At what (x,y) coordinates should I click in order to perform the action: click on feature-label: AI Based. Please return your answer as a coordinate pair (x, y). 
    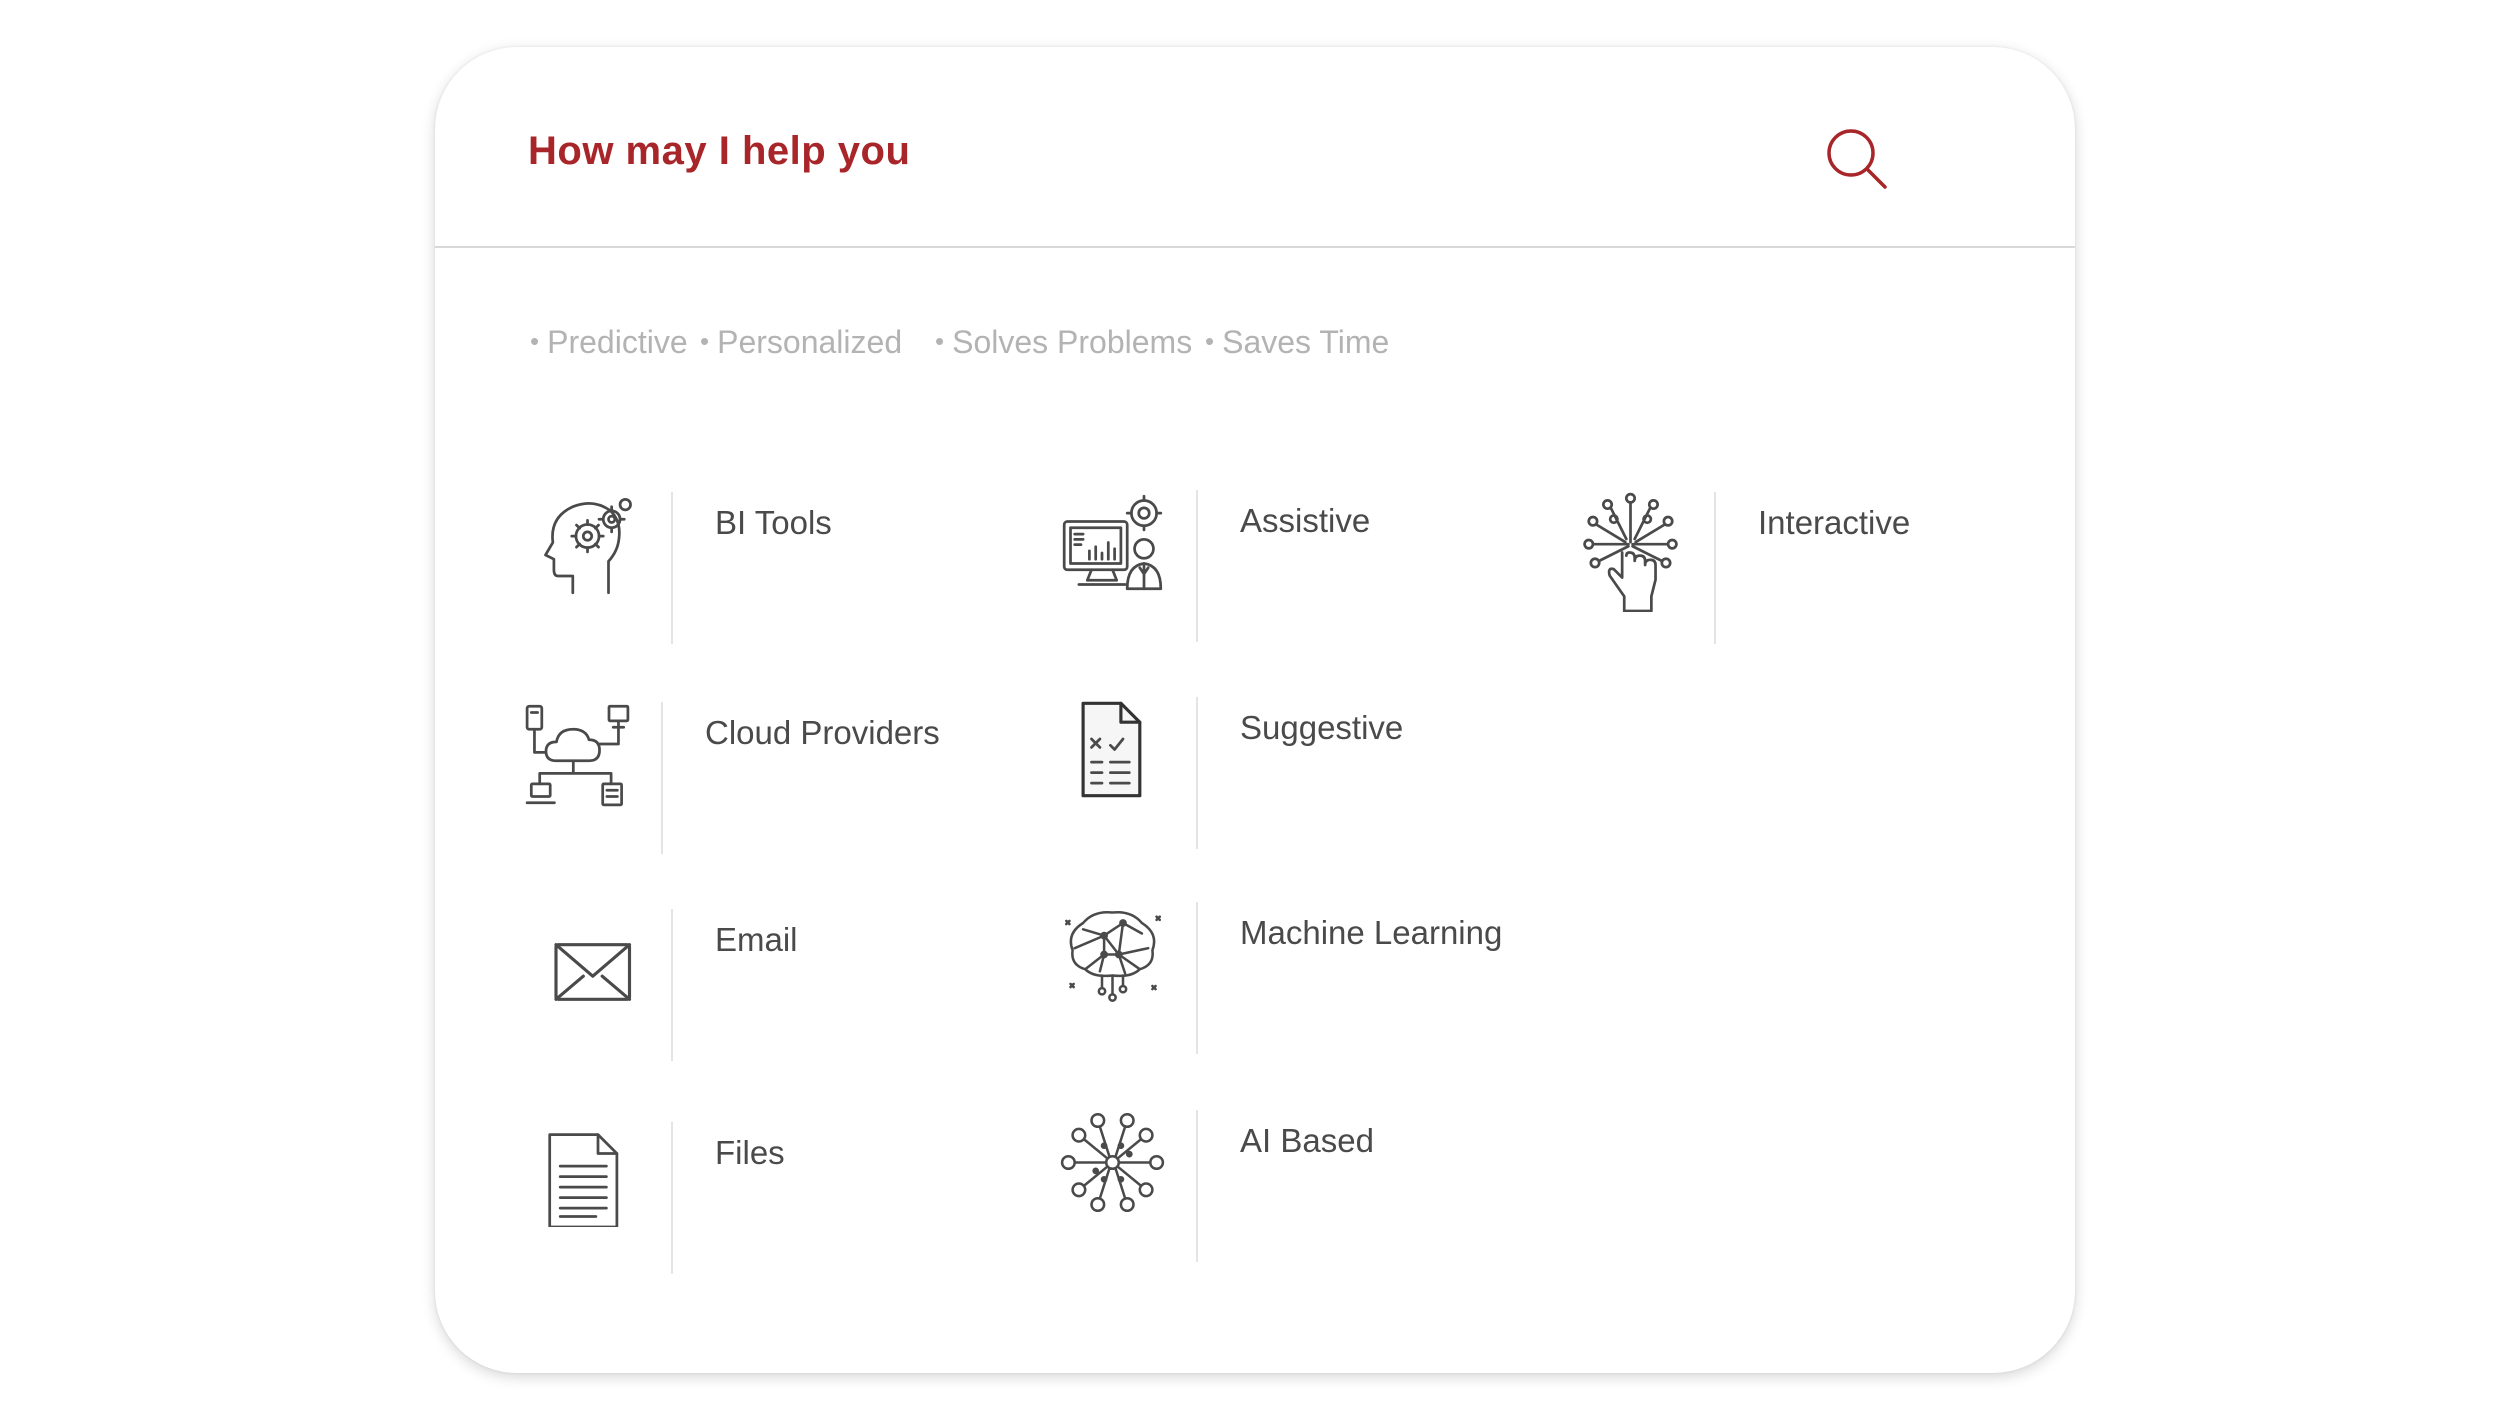
    Looking at the image, I should click on (1307, 1140).